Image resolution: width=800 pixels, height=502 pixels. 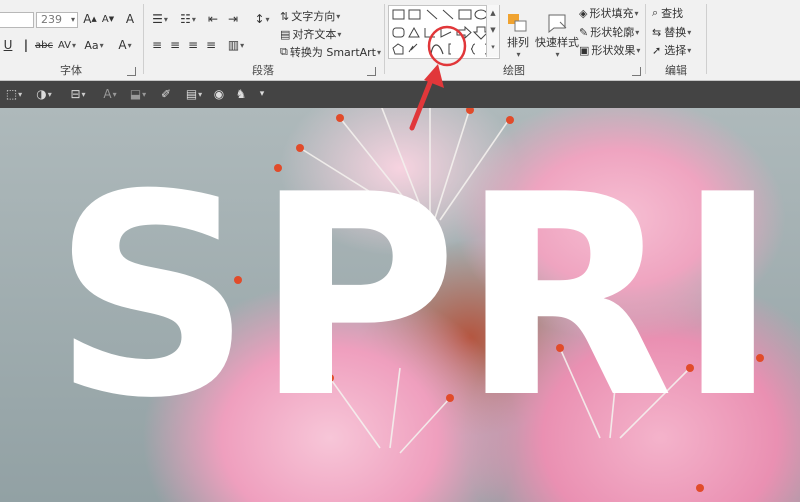 What do you see at coordinates (518, 35) in the screenshot?
I see `arrange-button: 排列 ▾` at bounding box center [518, 35].